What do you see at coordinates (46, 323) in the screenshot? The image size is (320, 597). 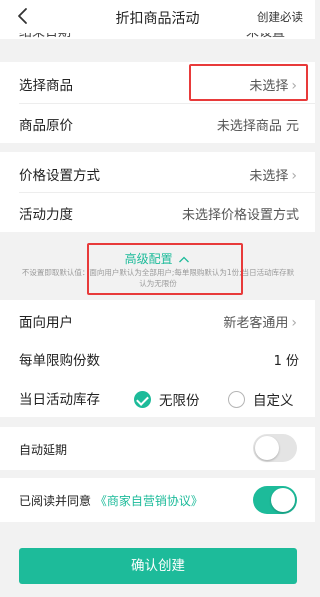 I see `audience-label: 面向用户` at bounding box center [46, 323].